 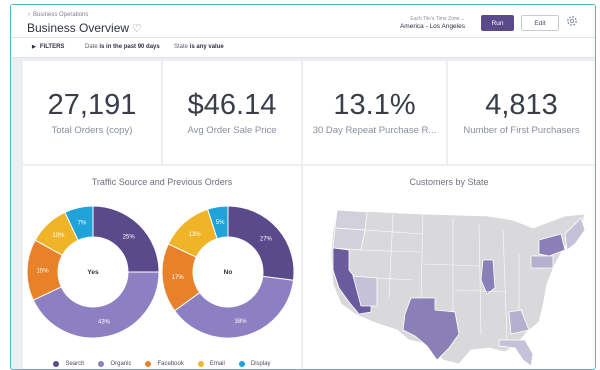 What do you see at coordinates (497, 23) in the screenshot?
I see `run-button: Run` at bounding box center [497, 23].